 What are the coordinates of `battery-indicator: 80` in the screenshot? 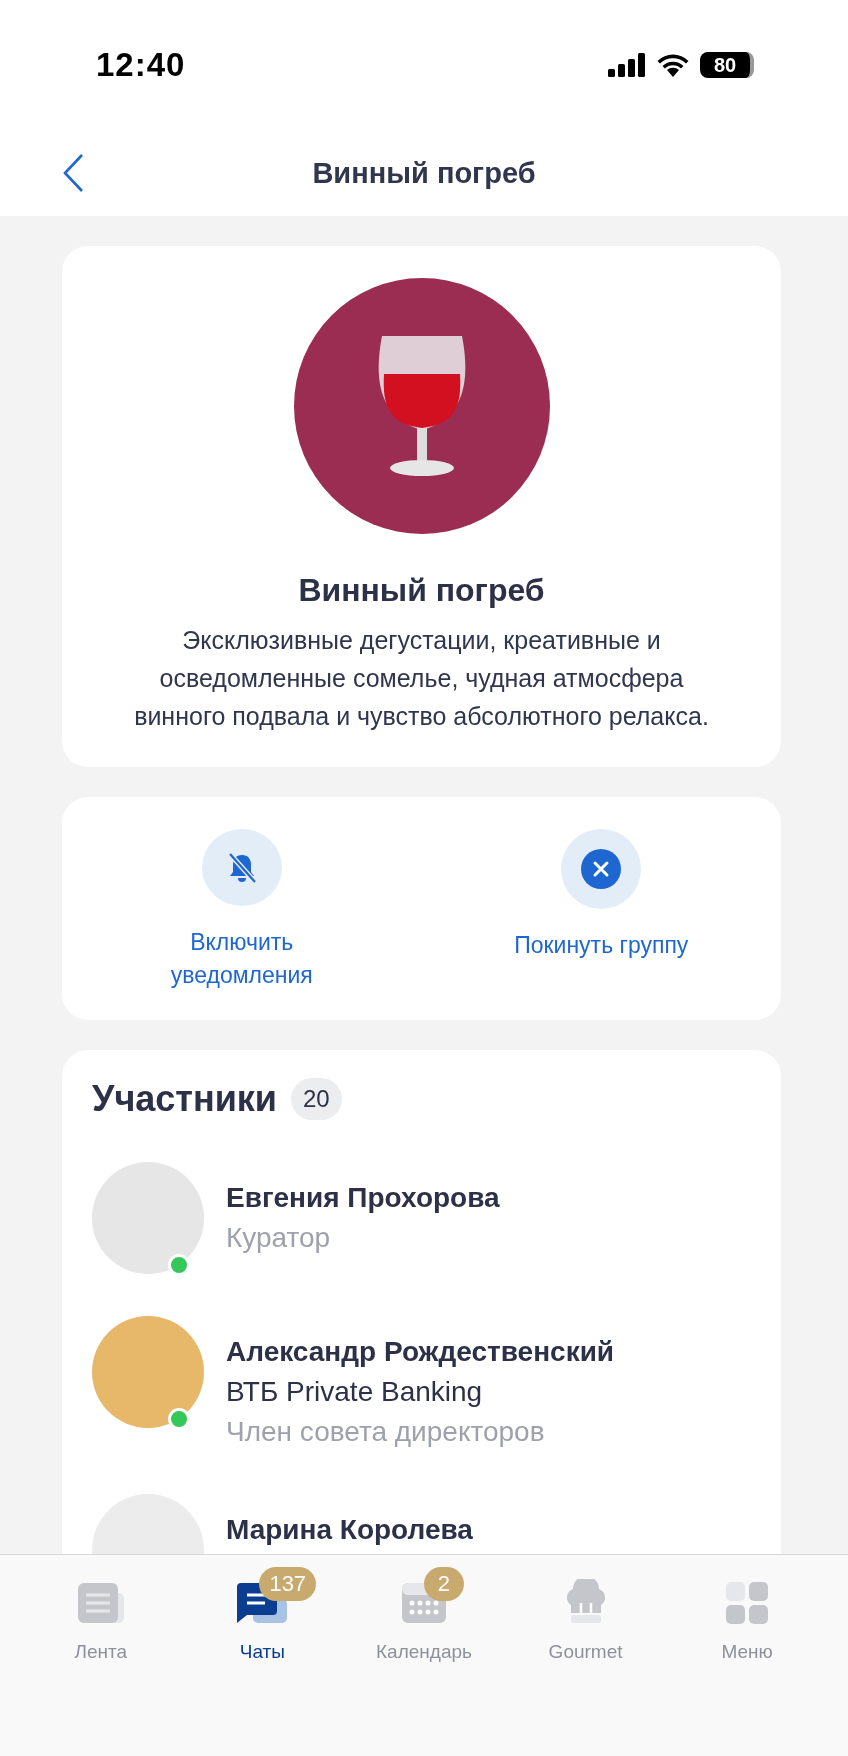 It's located at (727, 65).